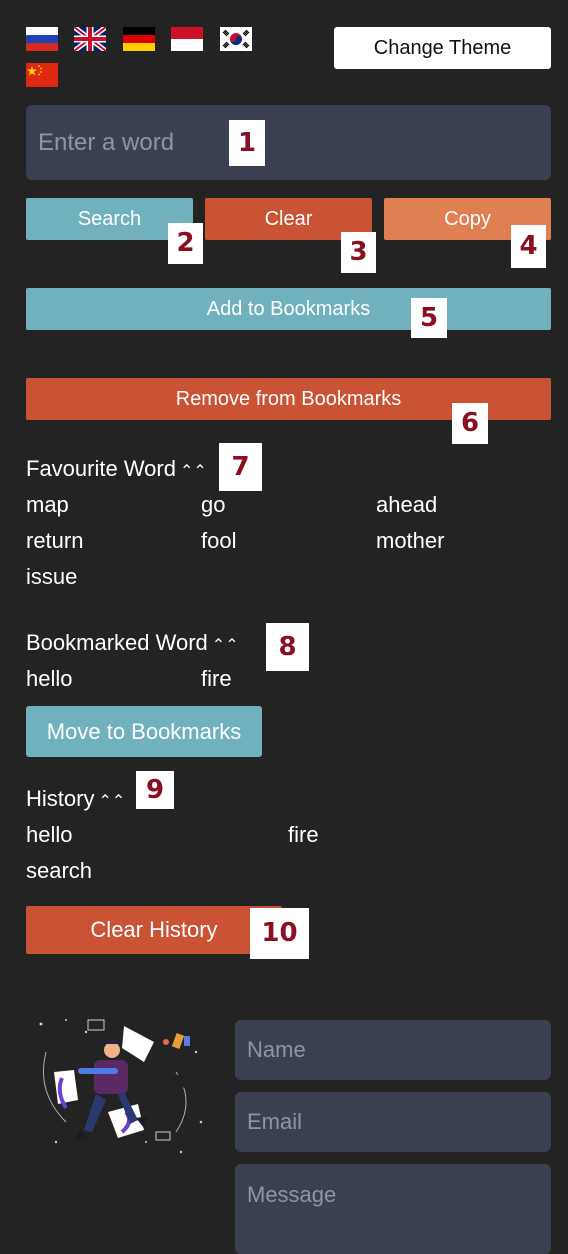 This screenshot has height=1254, width=568. I want to click on annotation-marker: 5, so click(429, 318).